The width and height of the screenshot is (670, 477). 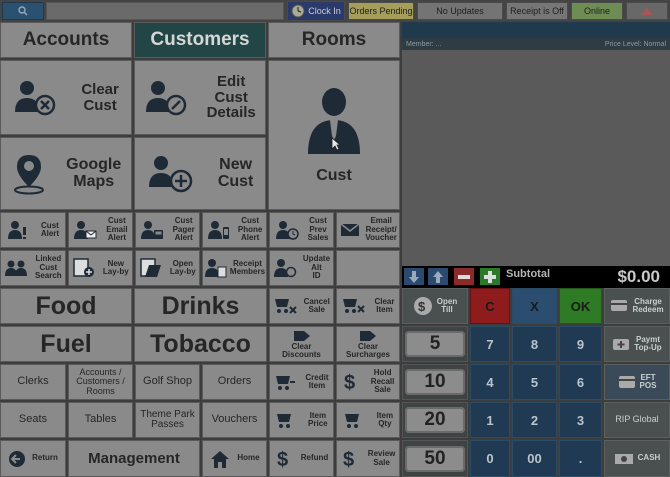 I want to click on orders-button: Orders, so click(x=234, y=382).